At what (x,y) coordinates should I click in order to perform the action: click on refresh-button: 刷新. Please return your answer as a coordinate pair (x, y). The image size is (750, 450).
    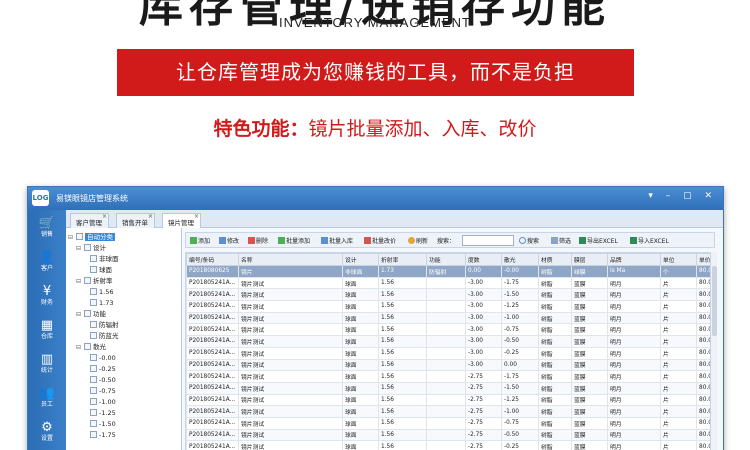
    Looking at the image, I should click on (418, 240).